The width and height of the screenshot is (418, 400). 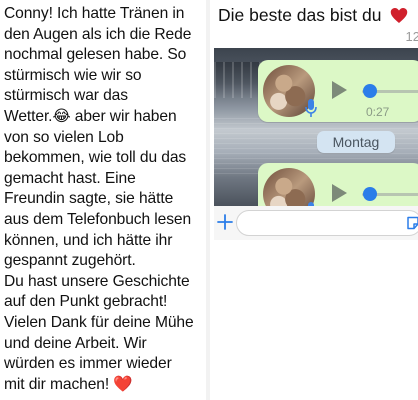 I want to click on input-bar, so click(x=316, y=223).